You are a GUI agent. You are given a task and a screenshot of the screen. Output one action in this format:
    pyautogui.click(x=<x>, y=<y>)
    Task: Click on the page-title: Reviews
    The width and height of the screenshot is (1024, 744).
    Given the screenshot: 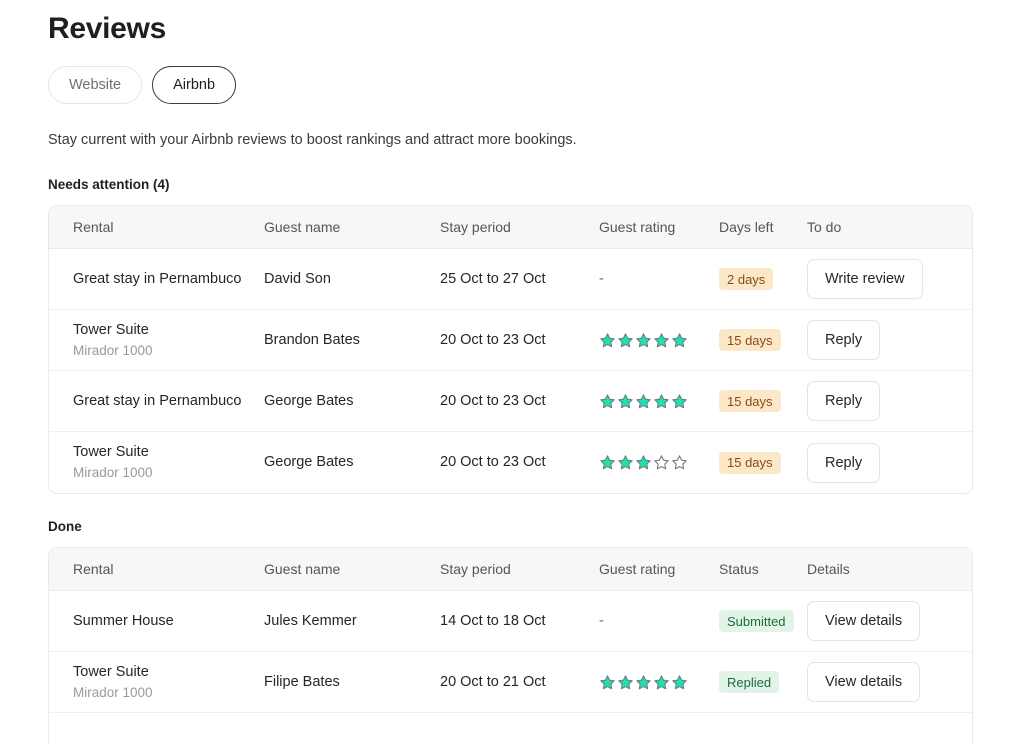 What is the action you would take?
    pyautogui.click(x=107, y=28)
    